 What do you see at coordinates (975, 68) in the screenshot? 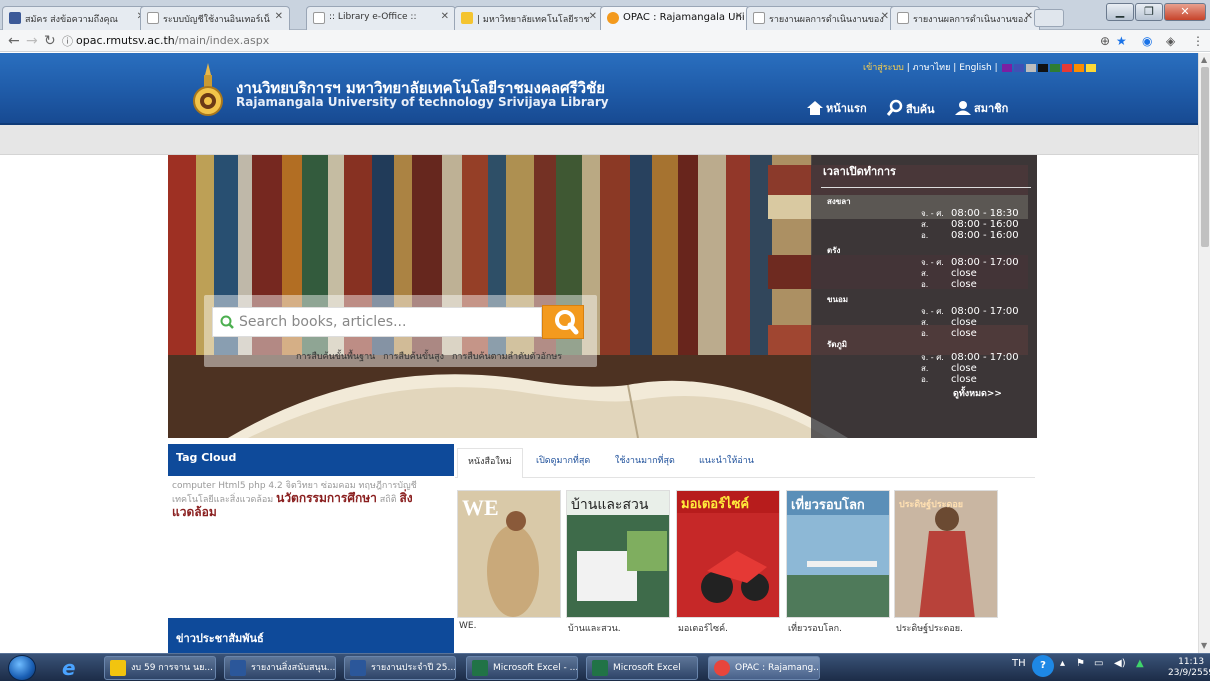
I see `english-language-link: English` at bounding box center [975, 68].